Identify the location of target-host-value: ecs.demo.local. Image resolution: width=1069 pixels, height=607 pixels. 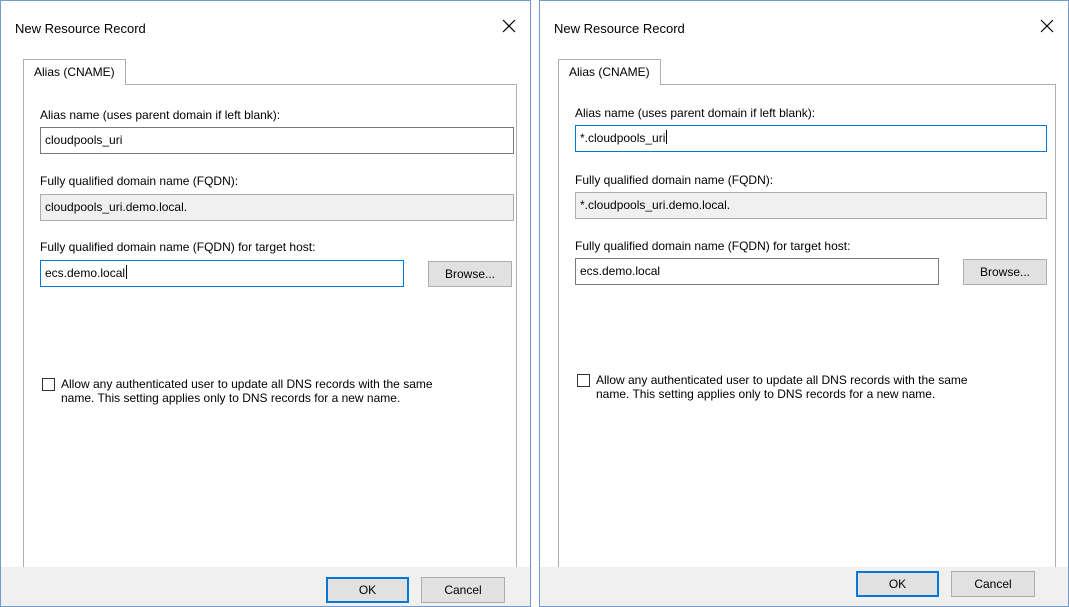
(85, 273).